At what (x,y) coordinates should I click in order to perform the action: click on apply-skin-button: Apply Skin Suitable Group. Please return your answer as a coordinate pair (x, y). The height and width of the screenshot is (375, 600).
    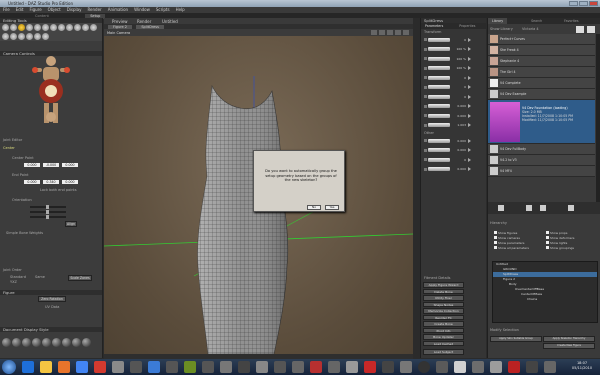
    Looking at the image, I should click on (516, 339).